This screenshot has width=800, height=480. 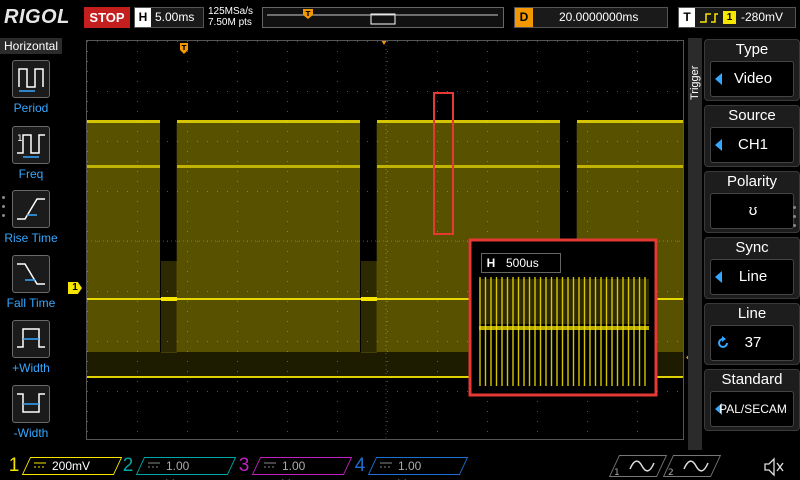 I want to click on trigger-type-value: Video, so click(x=753, y=78).